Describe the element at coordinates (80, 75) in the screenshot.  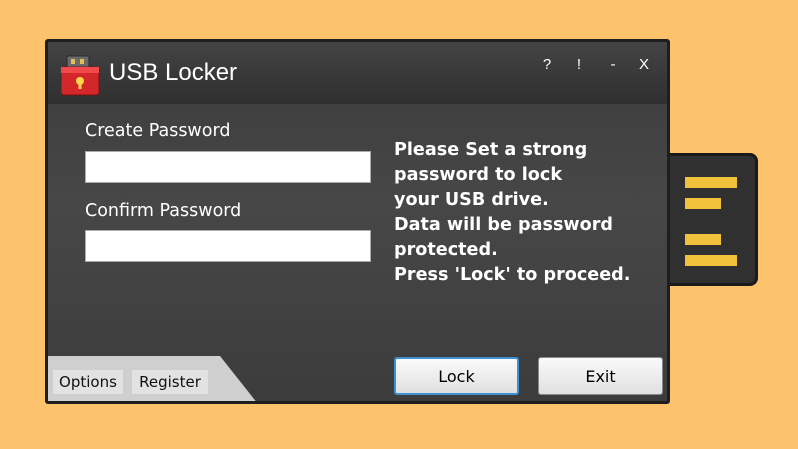
I see `usb-lock-icon` at that location.